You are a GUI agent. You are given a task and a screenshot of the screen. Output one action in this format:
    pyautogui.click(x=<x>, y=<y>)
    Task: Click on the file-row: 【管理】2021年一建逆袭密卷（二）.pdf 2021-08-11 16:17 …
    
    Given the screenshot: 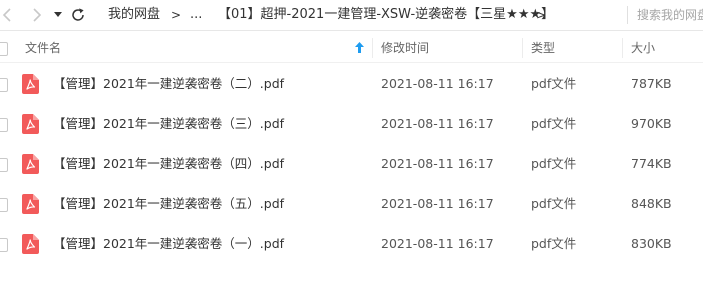 What is the action you would take?
    pyautogui.click(x=351, y=84)
    